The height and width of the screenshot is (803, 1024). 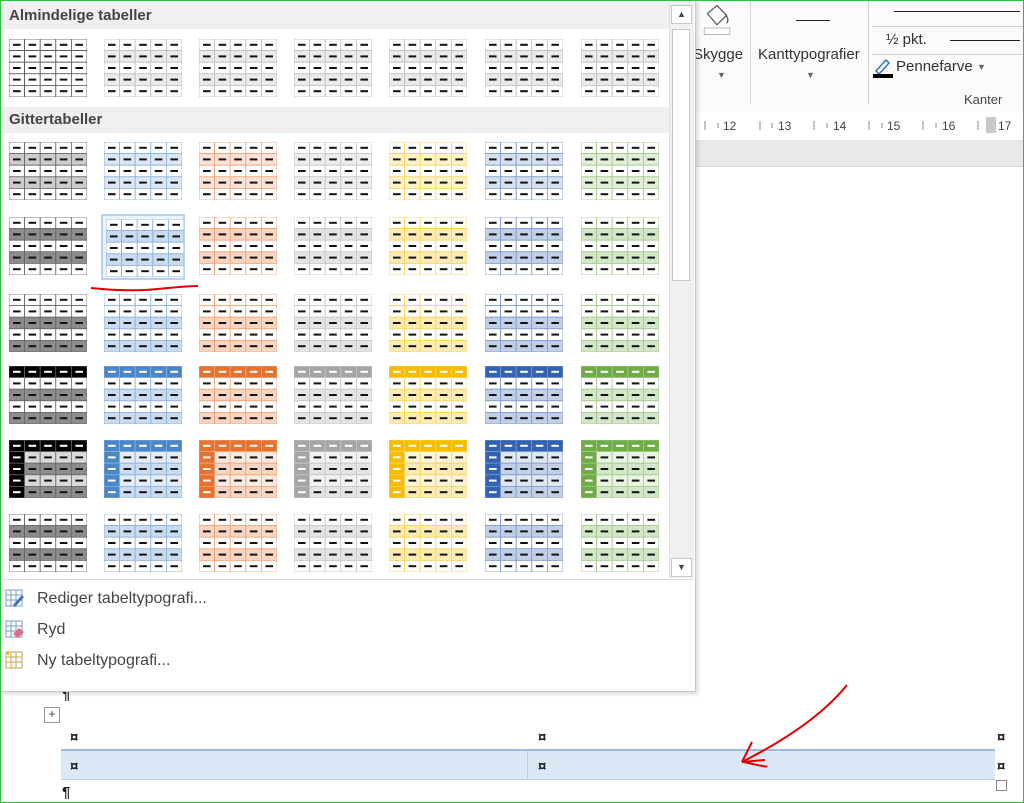 I want to click on table-move-handle: +, so click(x=52, y=715).